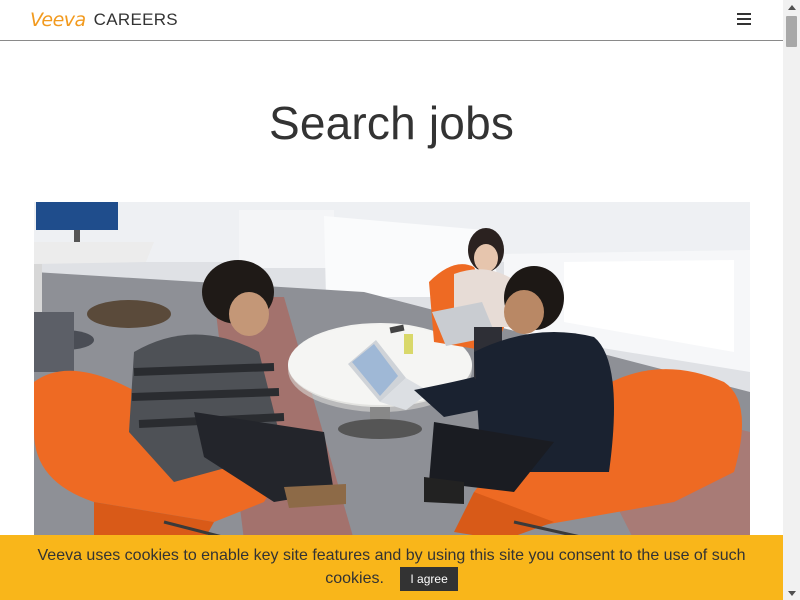 The image size is (800, 600). Describe the element at coordinates (791, 7) in the screenshot. I see `scroll-up-arrow-icon` at that location.